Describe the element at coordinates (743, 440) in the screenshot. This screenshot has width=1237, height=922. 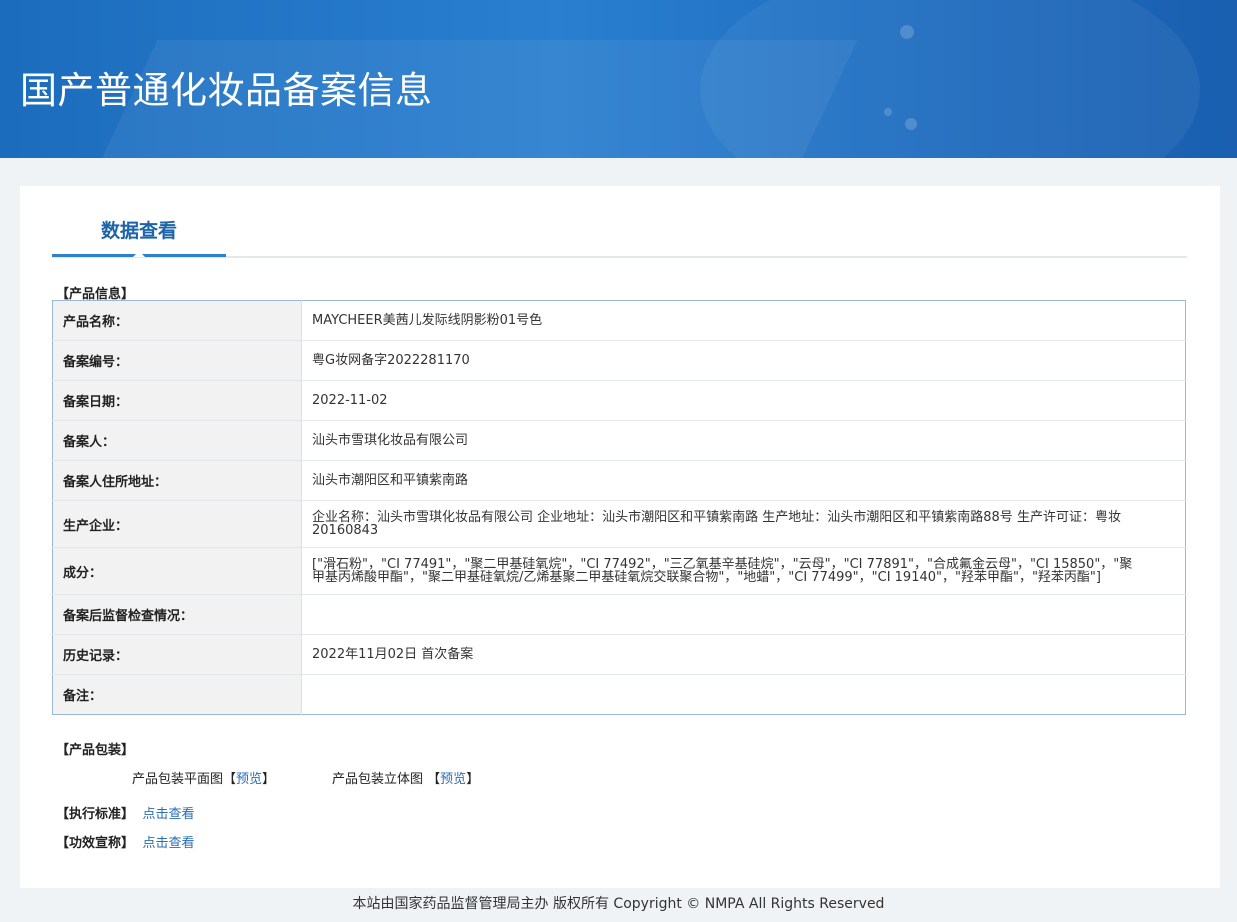
I see `row-value: 汕头市雪琪化妆品有限公司` at that location.